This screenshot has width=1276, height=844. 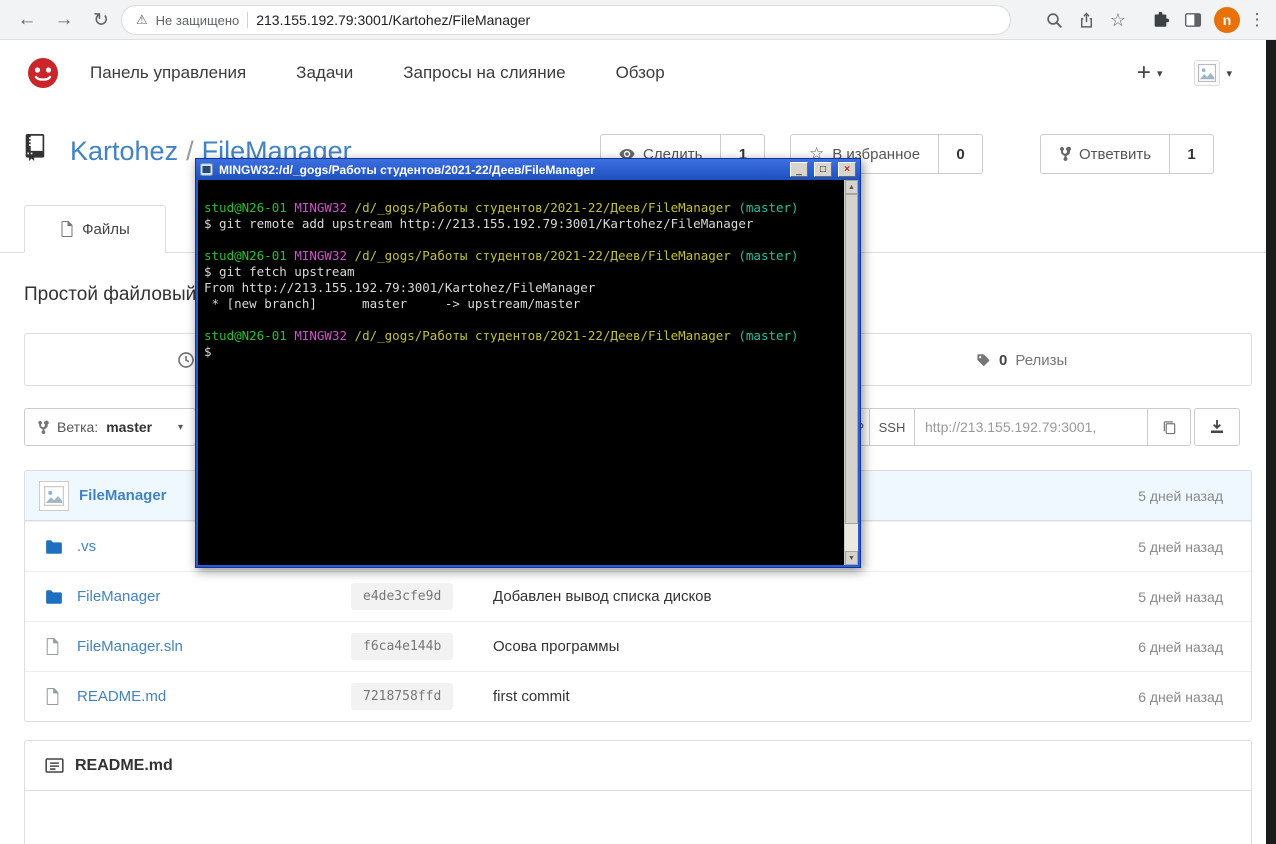 What do you see at coordinates (279, 271) in the screenshot?
I see `terminal-command: $ git fetch upstream` at bounding box center [279, 271].